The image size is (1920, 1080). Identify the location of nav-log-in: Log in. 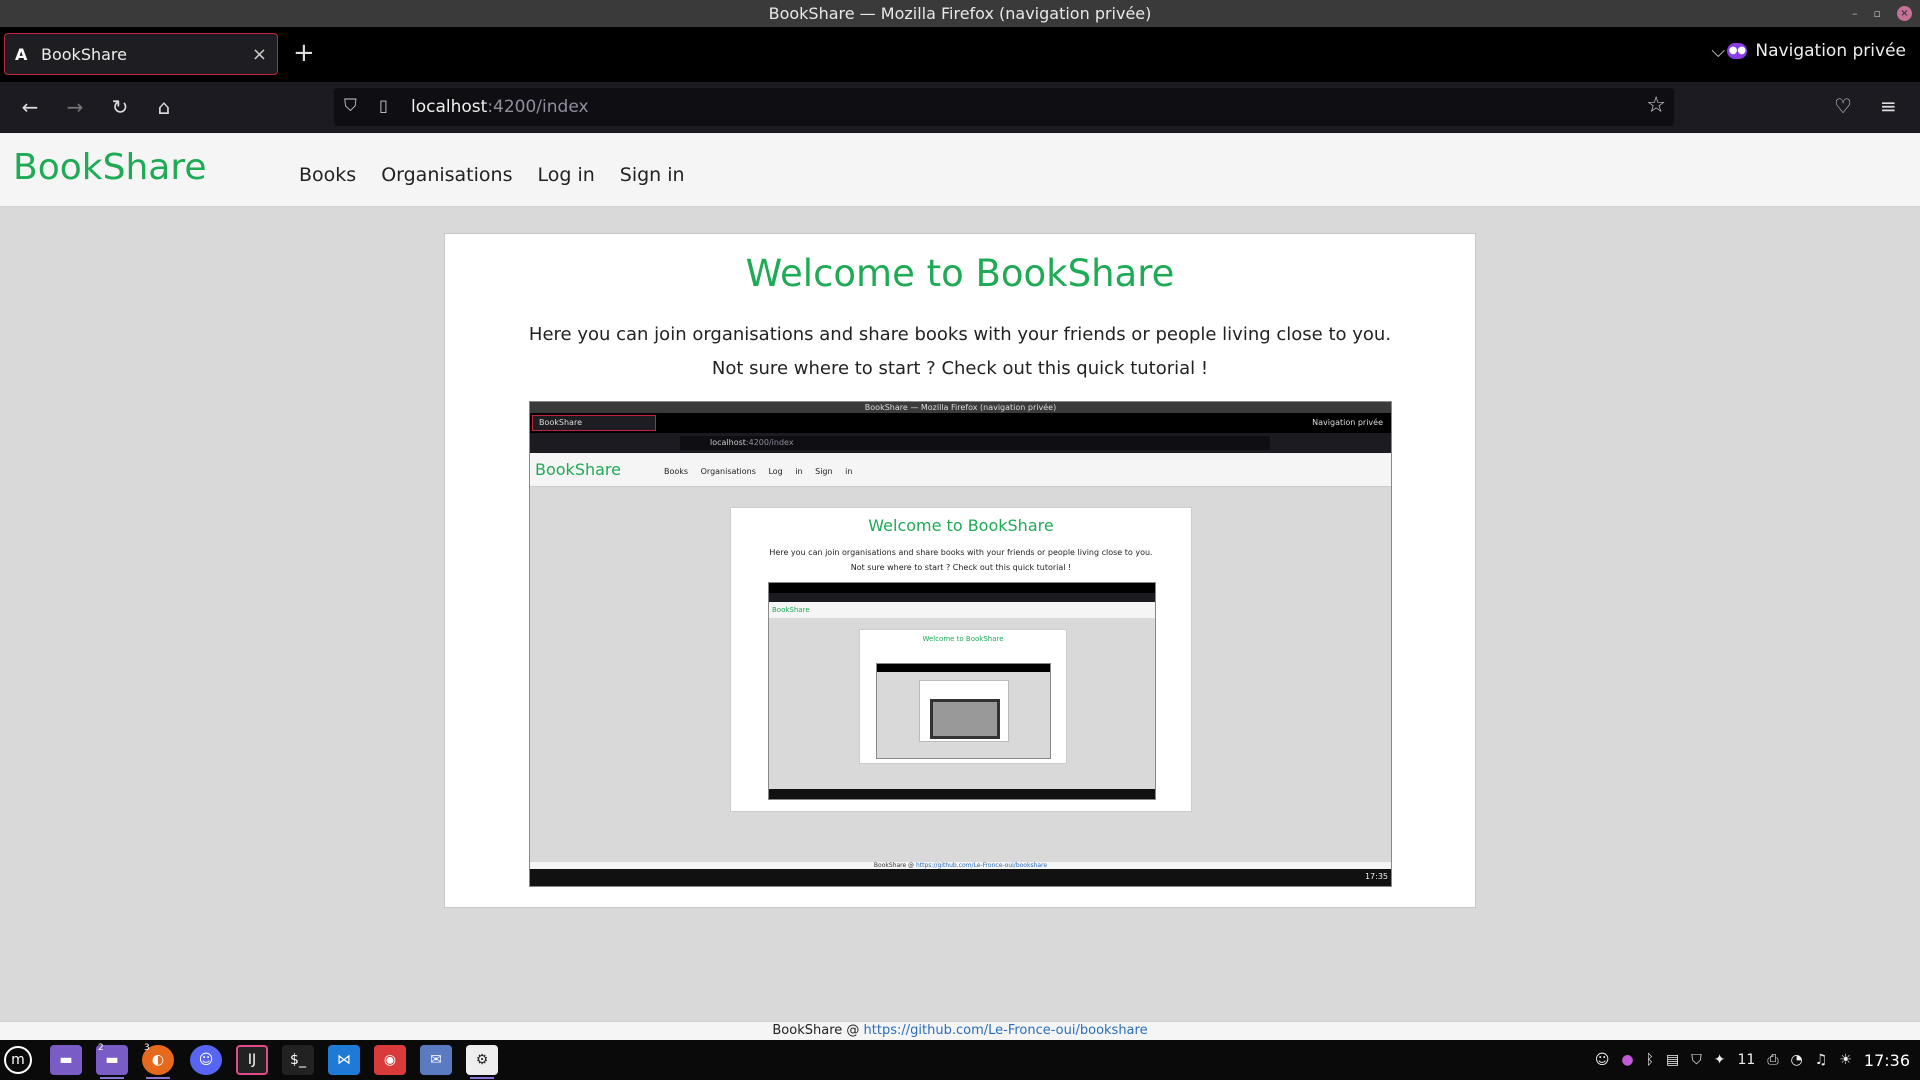
(565, 175).